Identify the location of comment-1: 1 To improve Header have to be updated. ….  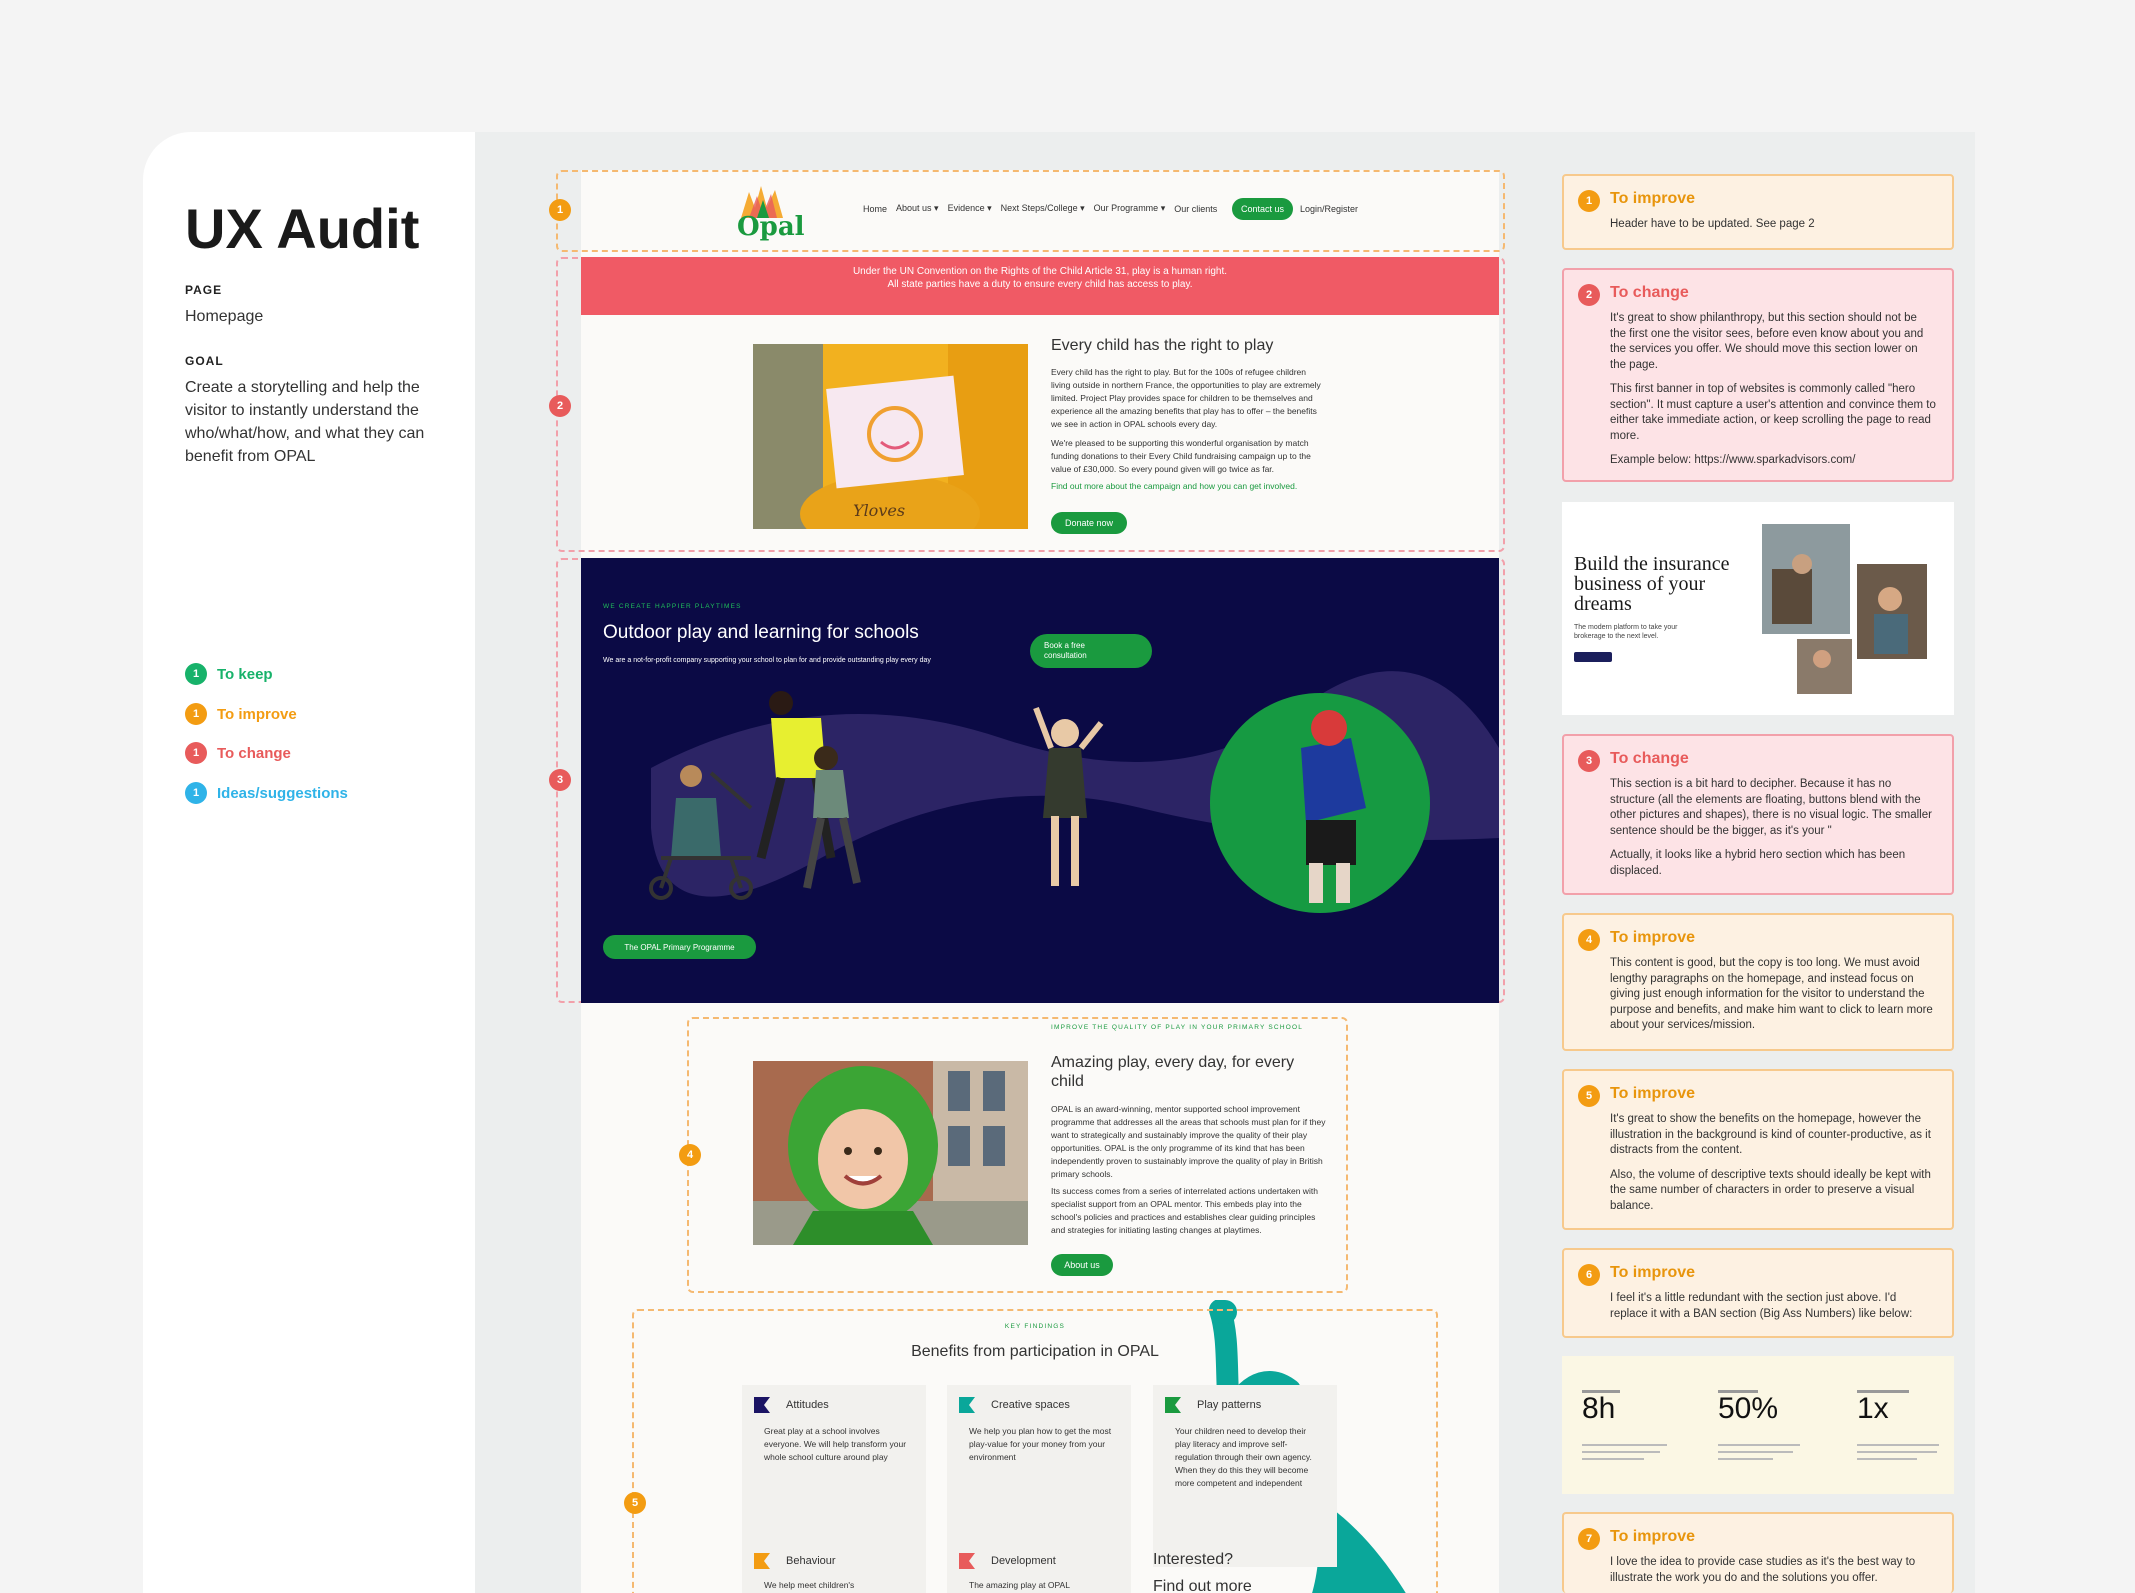
(1758, 212).